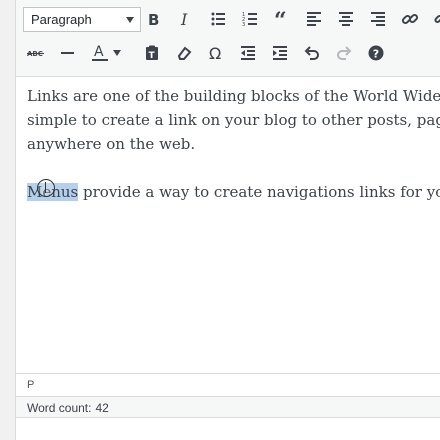 The height and width of the screenshot is (440, 440). I want to click on horizontal-line-icon, so click(67, 53).